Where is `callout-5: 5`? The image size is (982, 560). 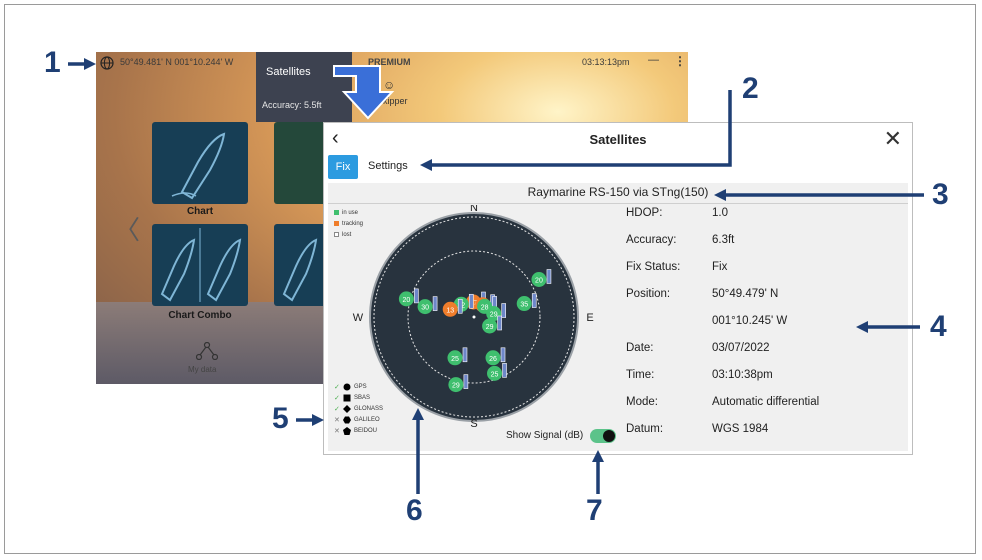 callout-5: 5 is located at coordinates (280, 418).